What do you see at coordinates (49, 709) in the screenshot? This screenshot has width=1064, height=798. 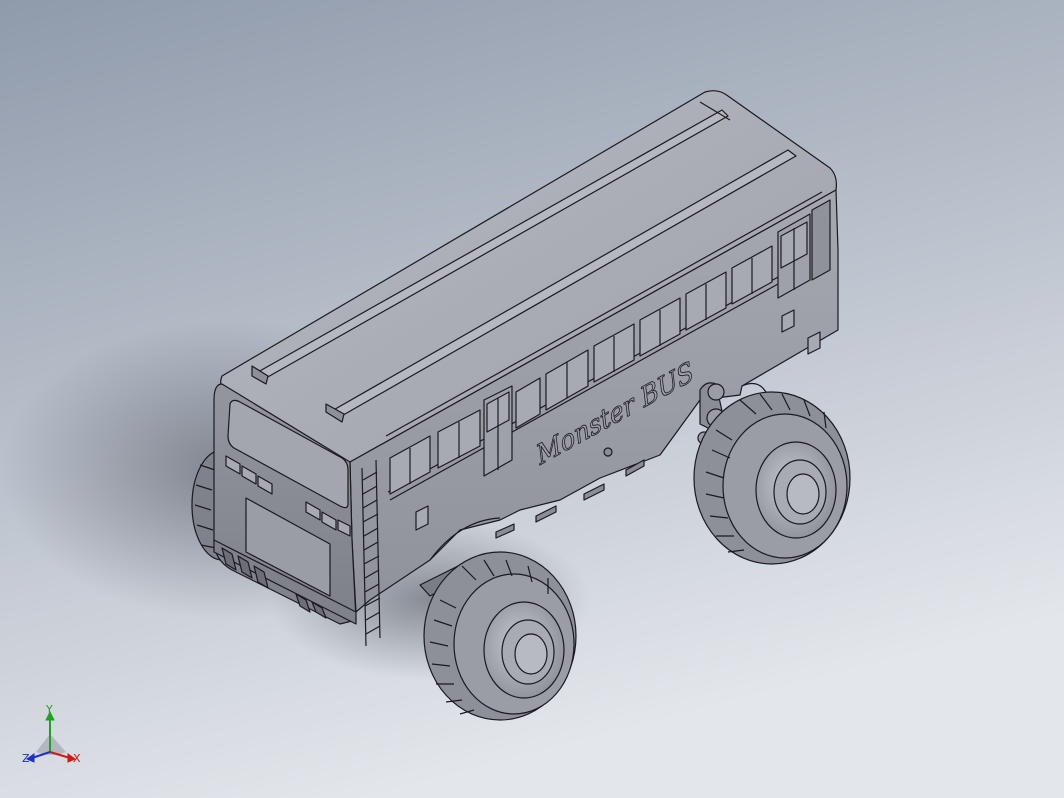 I see `triad-y-label: Y` at bounding box center [49, 709].